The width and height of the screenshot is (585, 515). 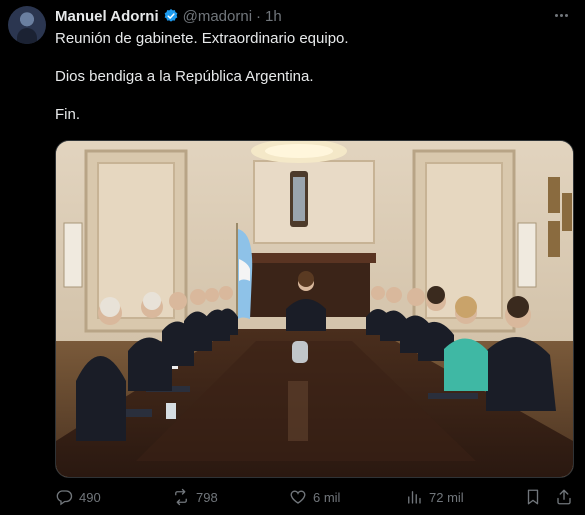 What do you see at coordinates (217, 16) in the screenshot?
I see `author-handle: @madorni` at bounding box center [217, 16].